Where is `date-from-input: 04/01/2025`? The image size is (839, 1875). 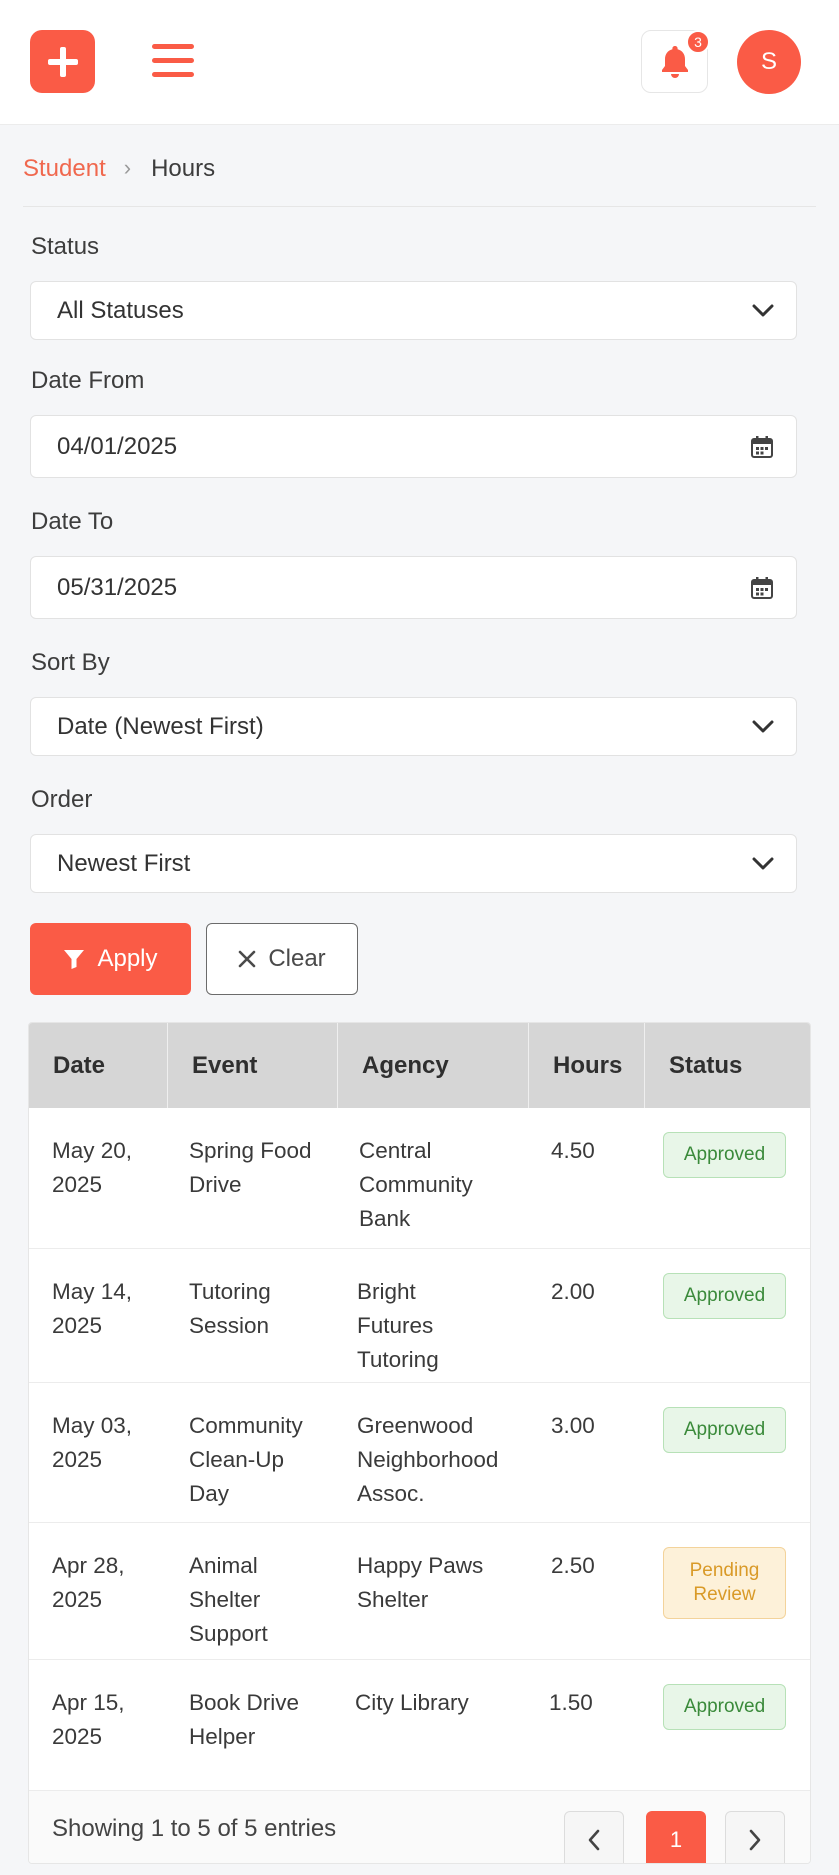 date-from-input: 04/01/2025 is located at coordinates (413, 446).